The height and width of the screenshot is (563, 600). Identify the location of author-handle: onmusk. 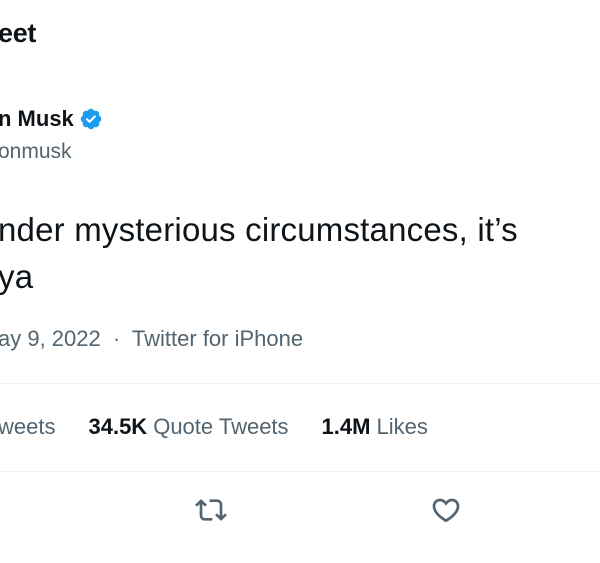
(36, 152).